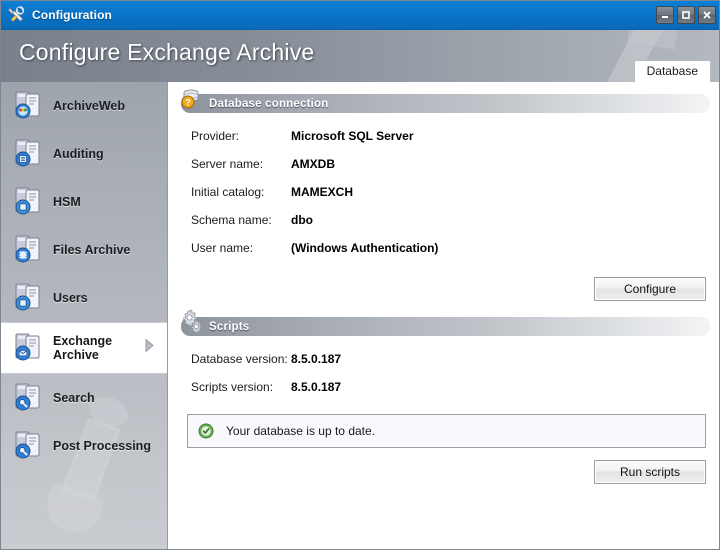 Image resolution: width=720 pixels, height=550 pixels. I want to click on check-circle-green-icon, so click(206, 431).